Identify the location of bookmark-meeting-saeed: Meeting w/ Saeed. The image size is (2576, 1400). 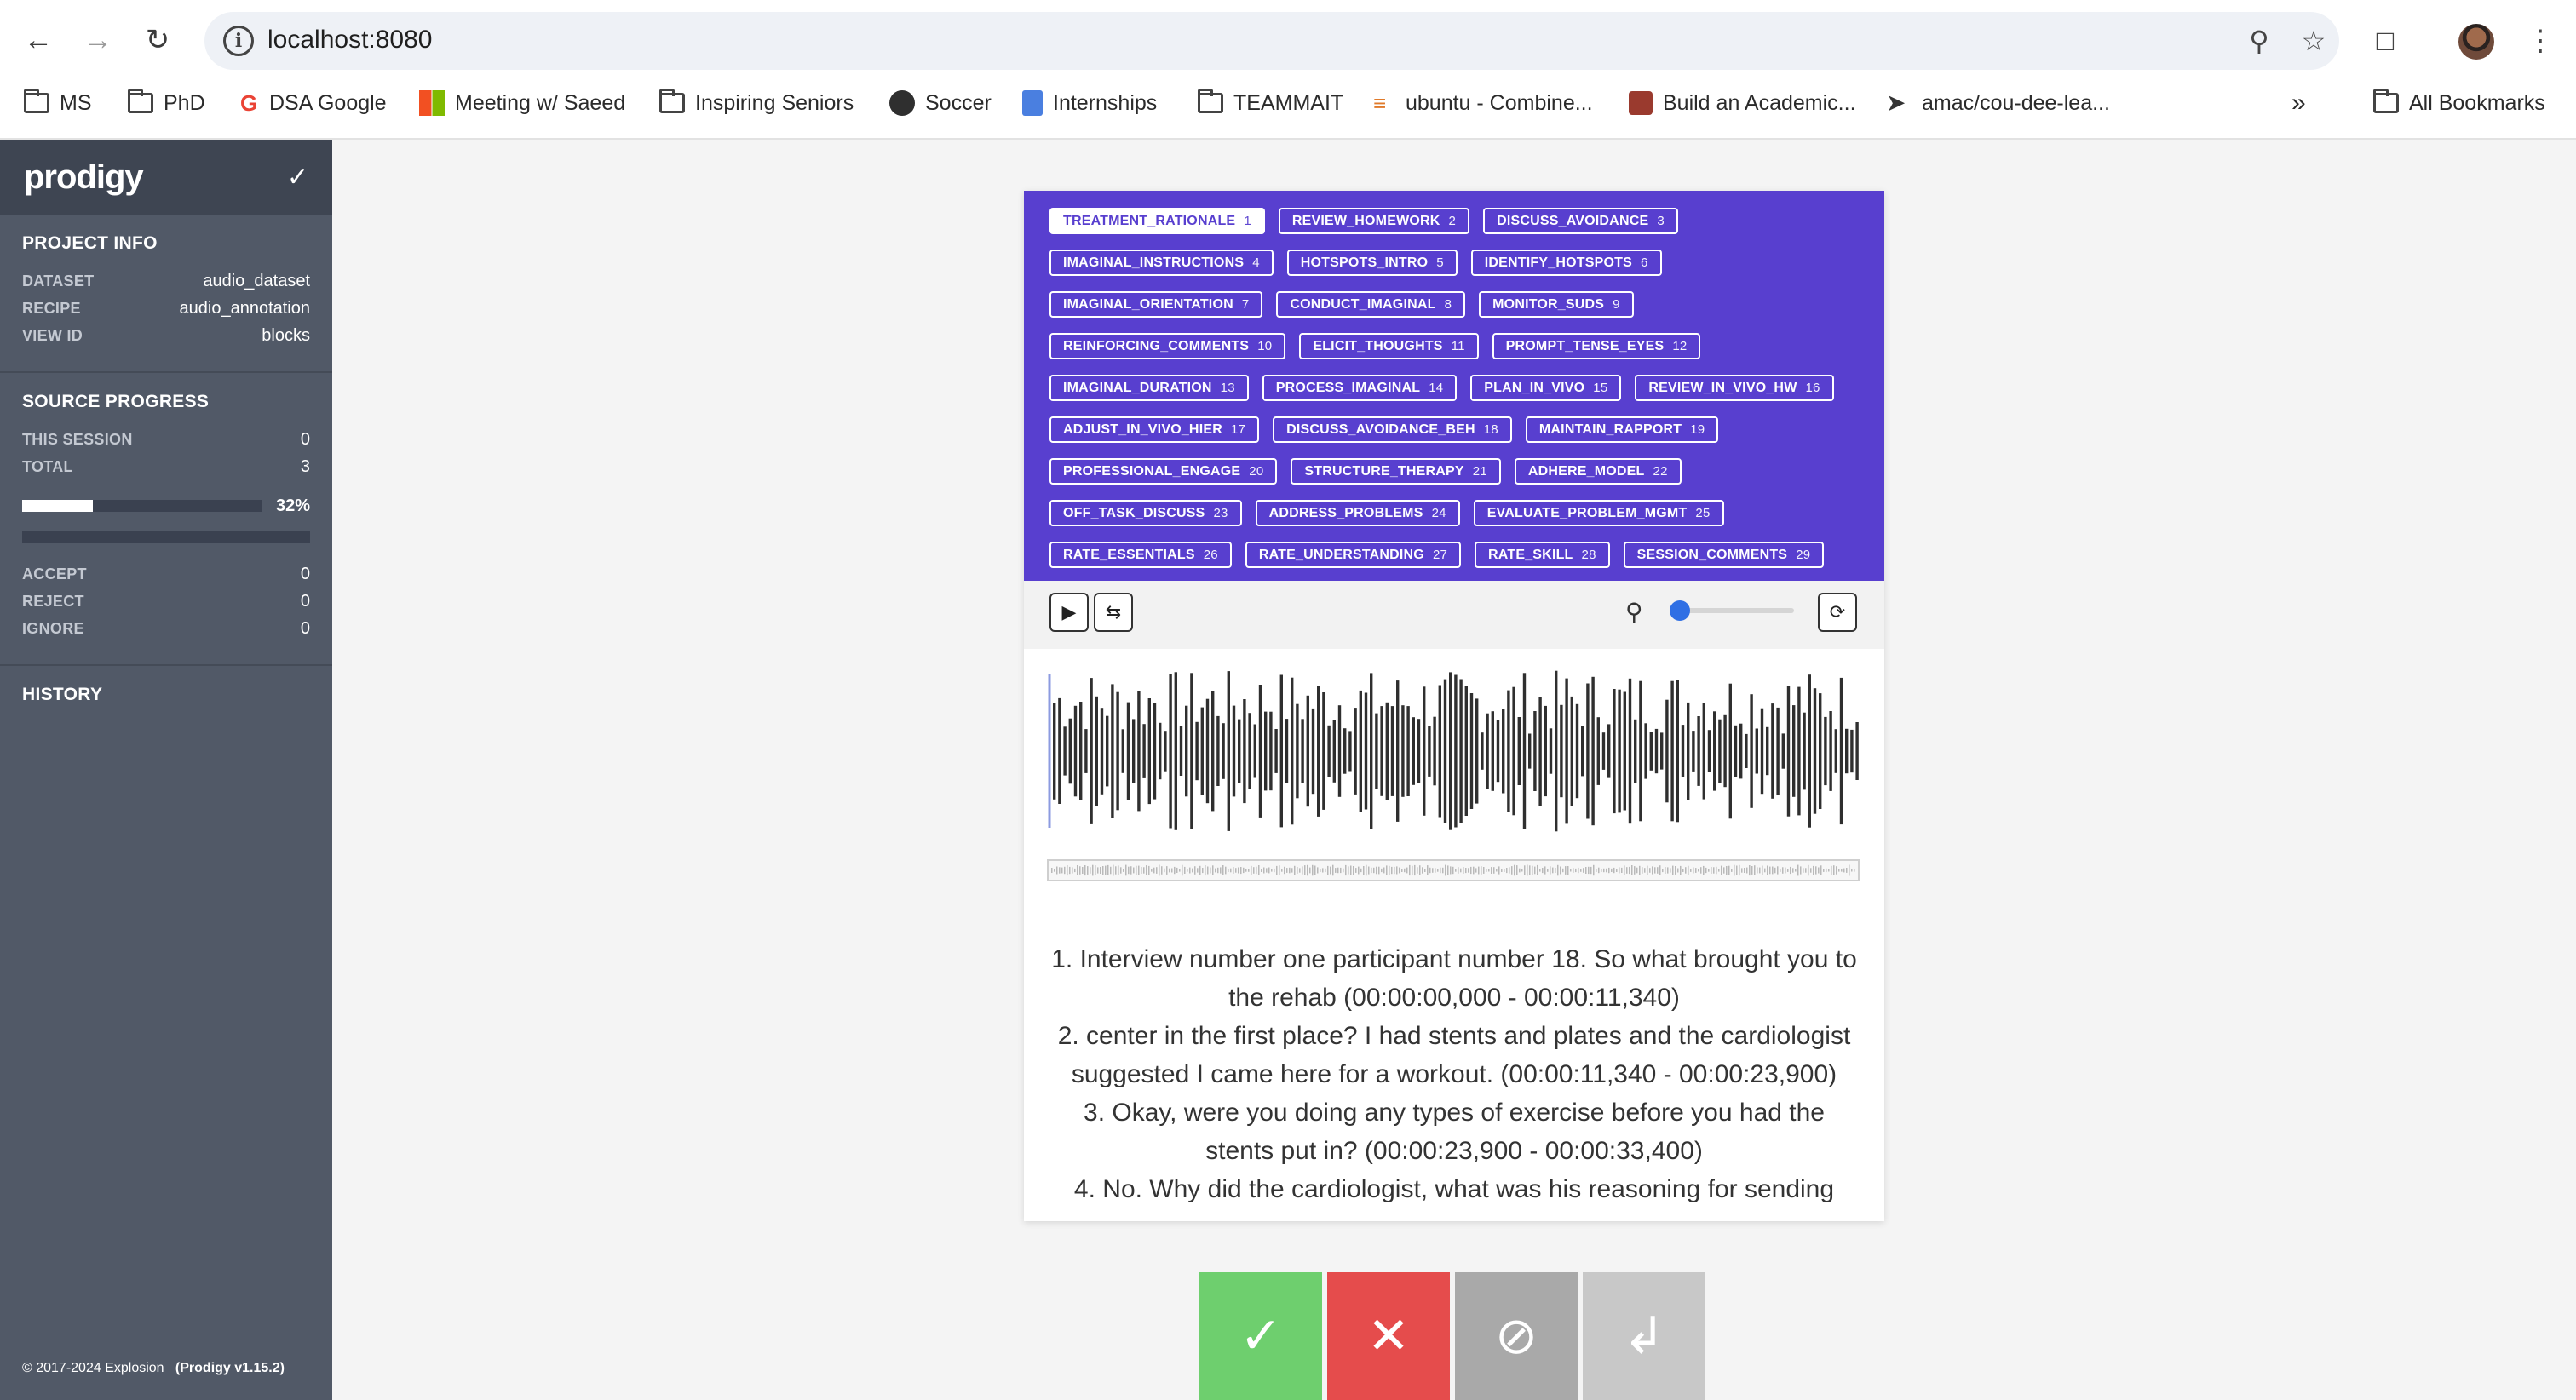
(522, 103).